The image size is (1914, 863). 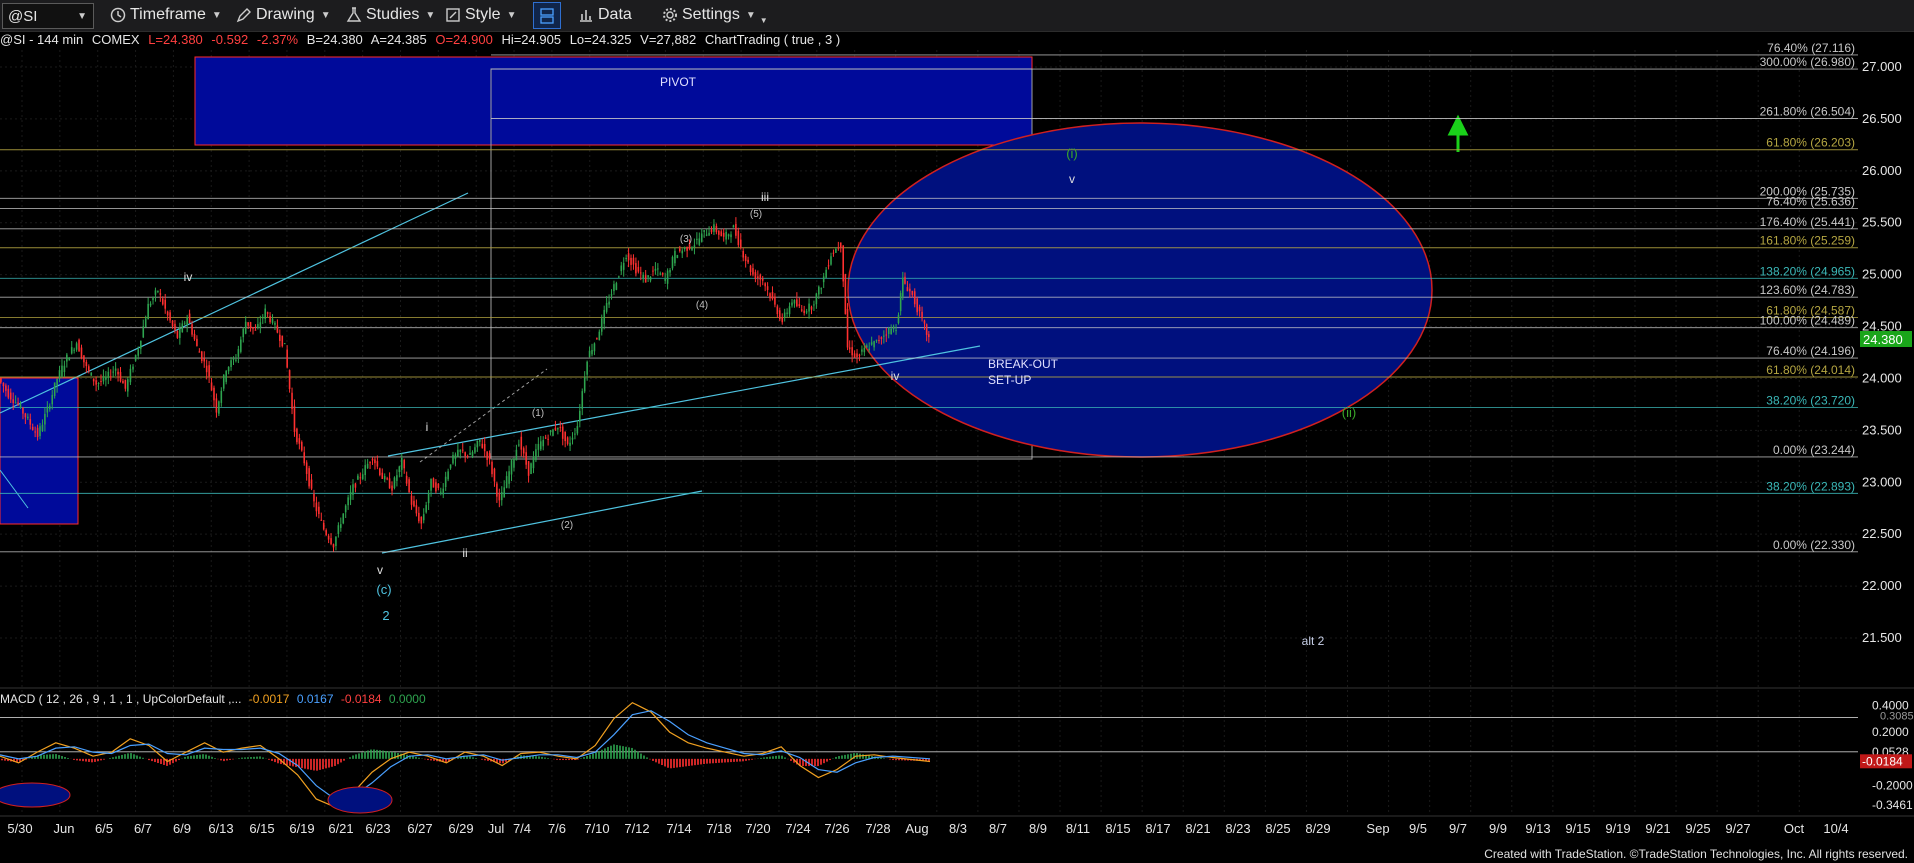 What do you see at coordinates (301, 828) in the screenshot?
I see `time-tick: 6/19` at bounding box center [301, 828].